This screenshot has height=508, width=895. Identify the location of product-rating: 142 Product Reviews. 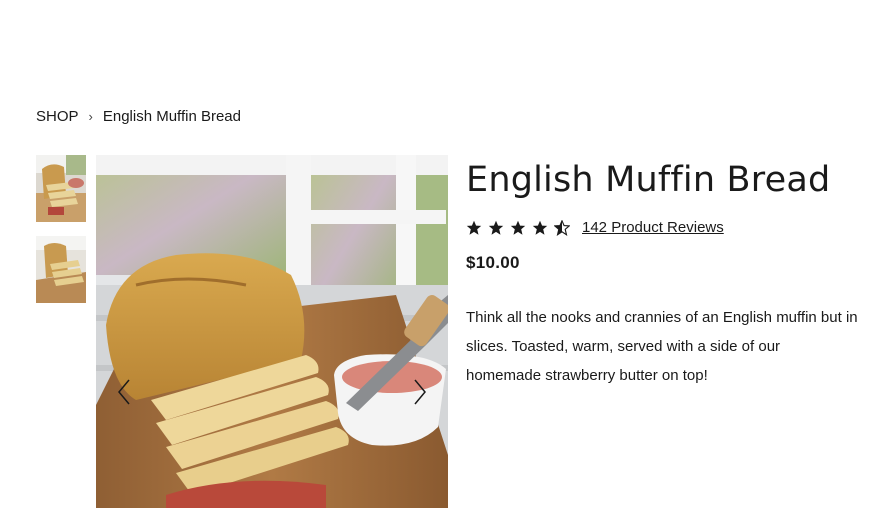
(666, 227).